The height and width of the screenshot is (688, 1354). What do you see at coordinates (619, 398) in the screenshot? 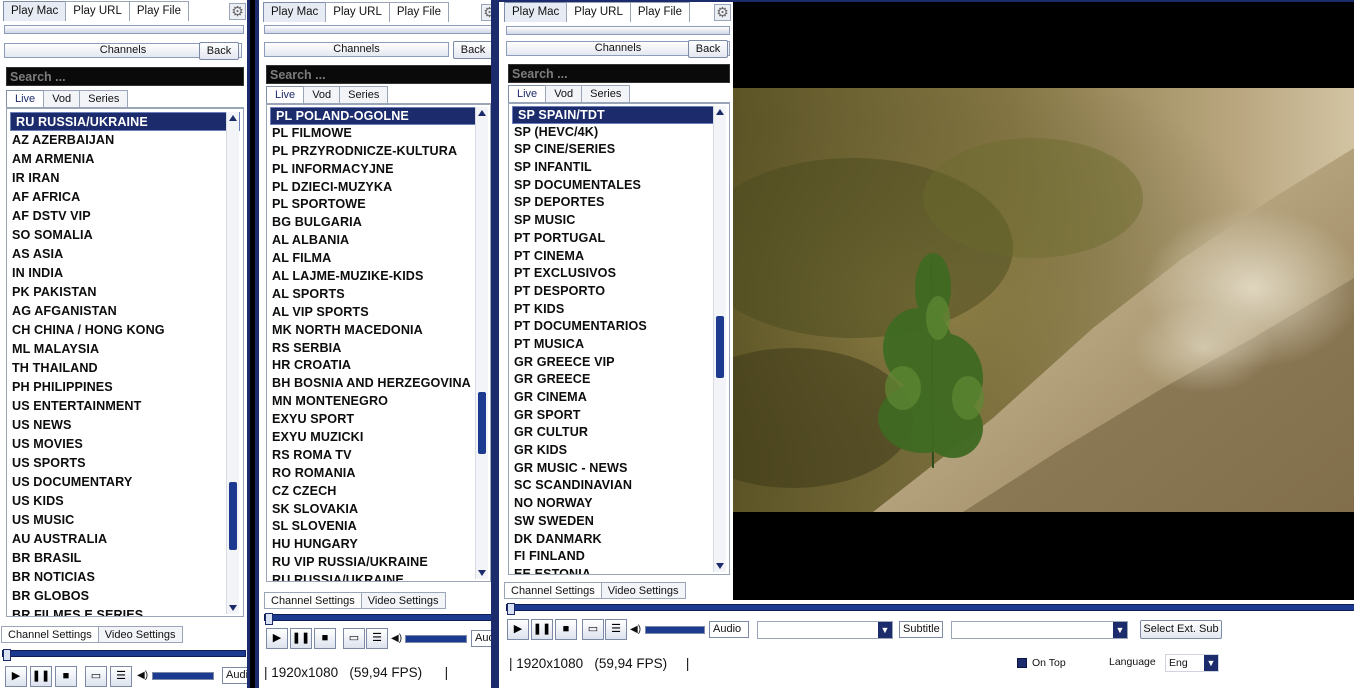
I see `list-item: GR CINEMA` at bounding box center [619, 398].